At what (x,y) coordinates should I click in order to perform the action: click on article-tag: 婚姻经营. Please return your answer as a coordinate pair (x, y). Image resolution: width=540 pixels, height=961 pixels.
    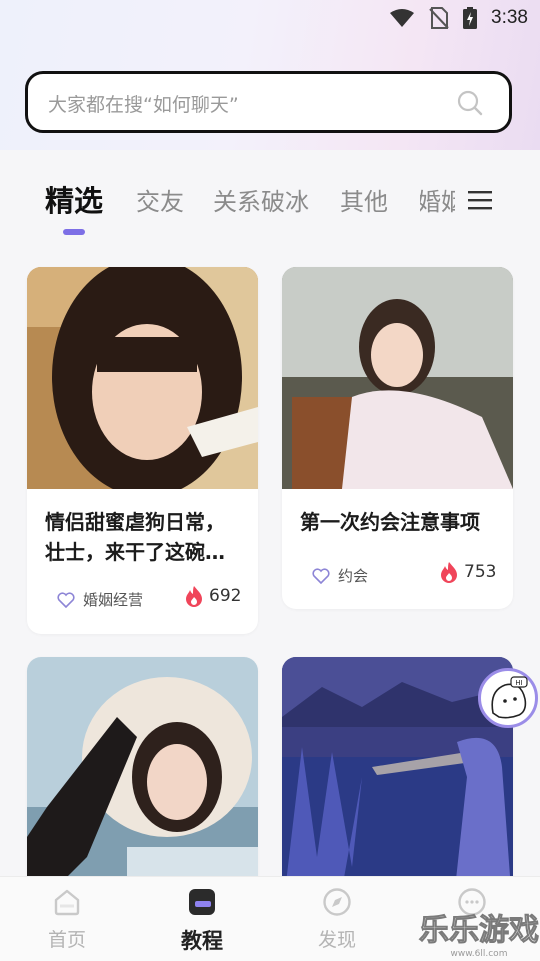
    Looking at the image, I should click on (100, 599).